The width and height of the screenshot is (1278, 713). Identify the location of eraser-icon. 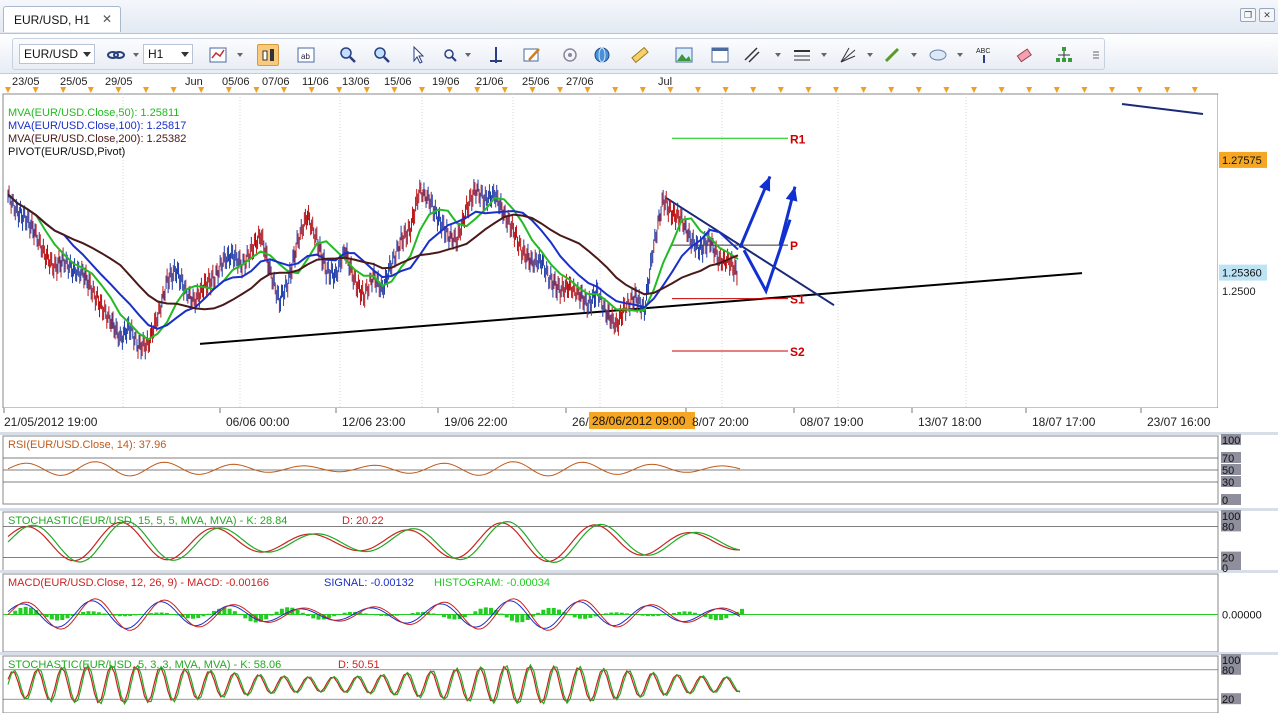
(1024, 55).